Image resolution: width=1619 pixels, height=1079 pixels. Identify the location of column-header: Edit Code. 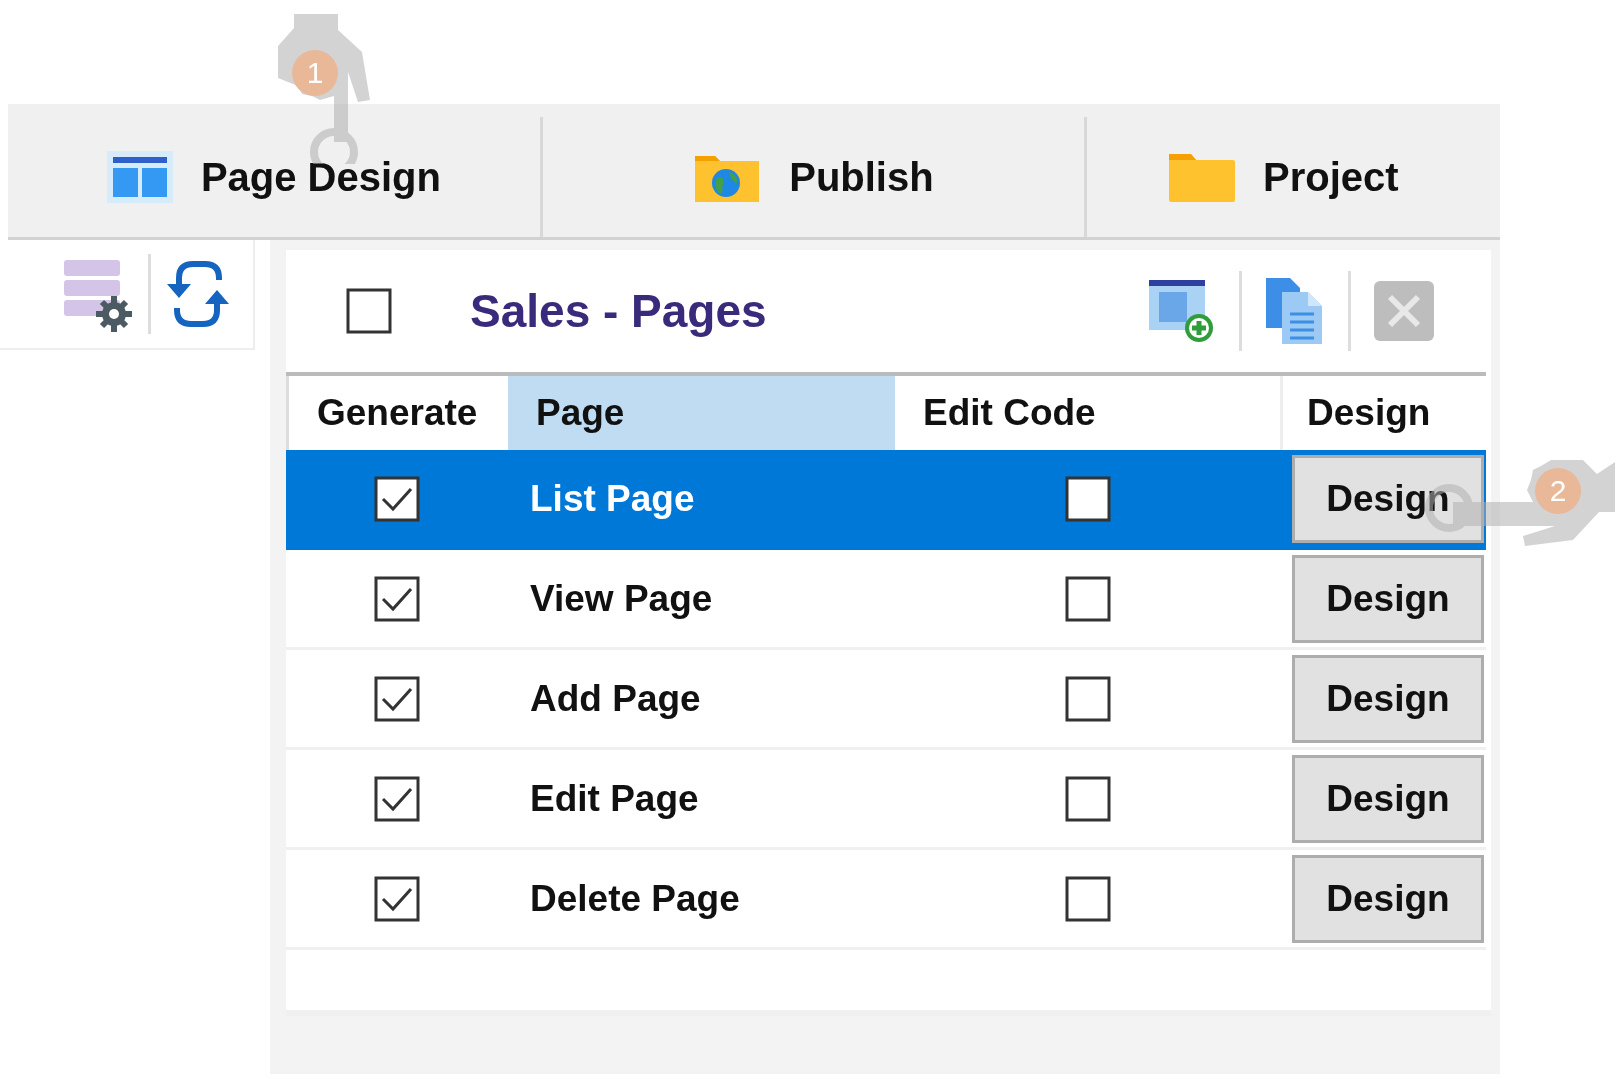
(1087, 413).